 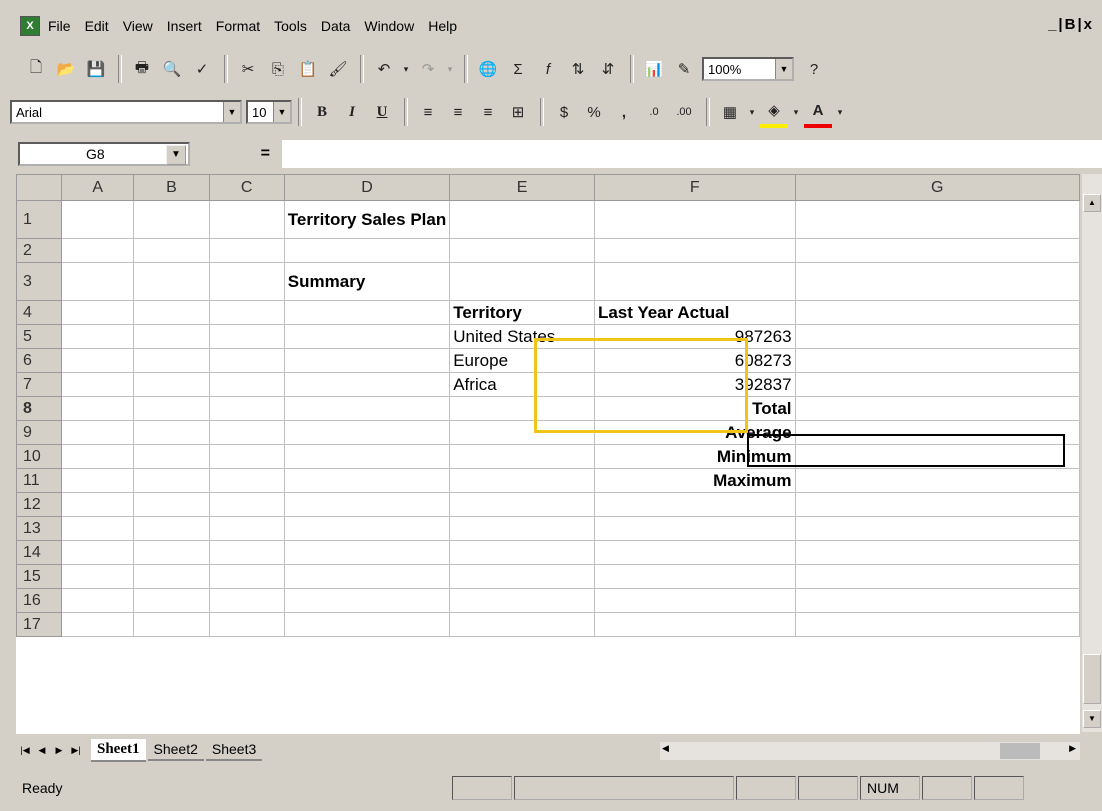 What do you see at coordinates (246, 336) in the screenshot?
I see `cell-c5` at bounding box center [246, 336].